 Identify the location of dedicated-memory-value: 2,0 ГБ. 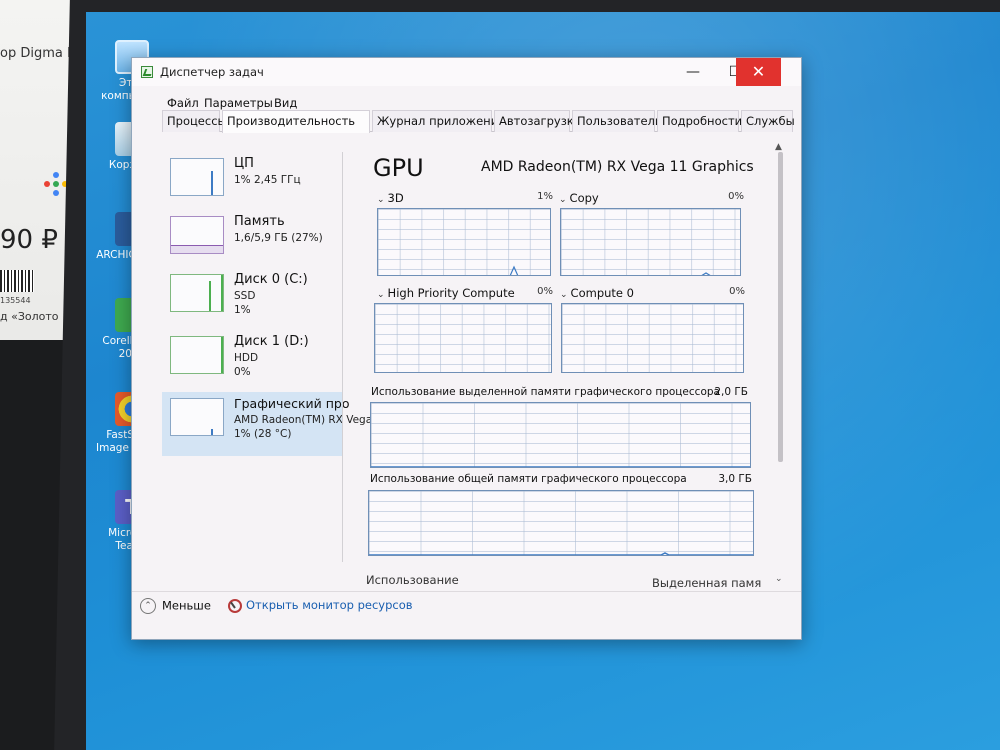
(731, 392).